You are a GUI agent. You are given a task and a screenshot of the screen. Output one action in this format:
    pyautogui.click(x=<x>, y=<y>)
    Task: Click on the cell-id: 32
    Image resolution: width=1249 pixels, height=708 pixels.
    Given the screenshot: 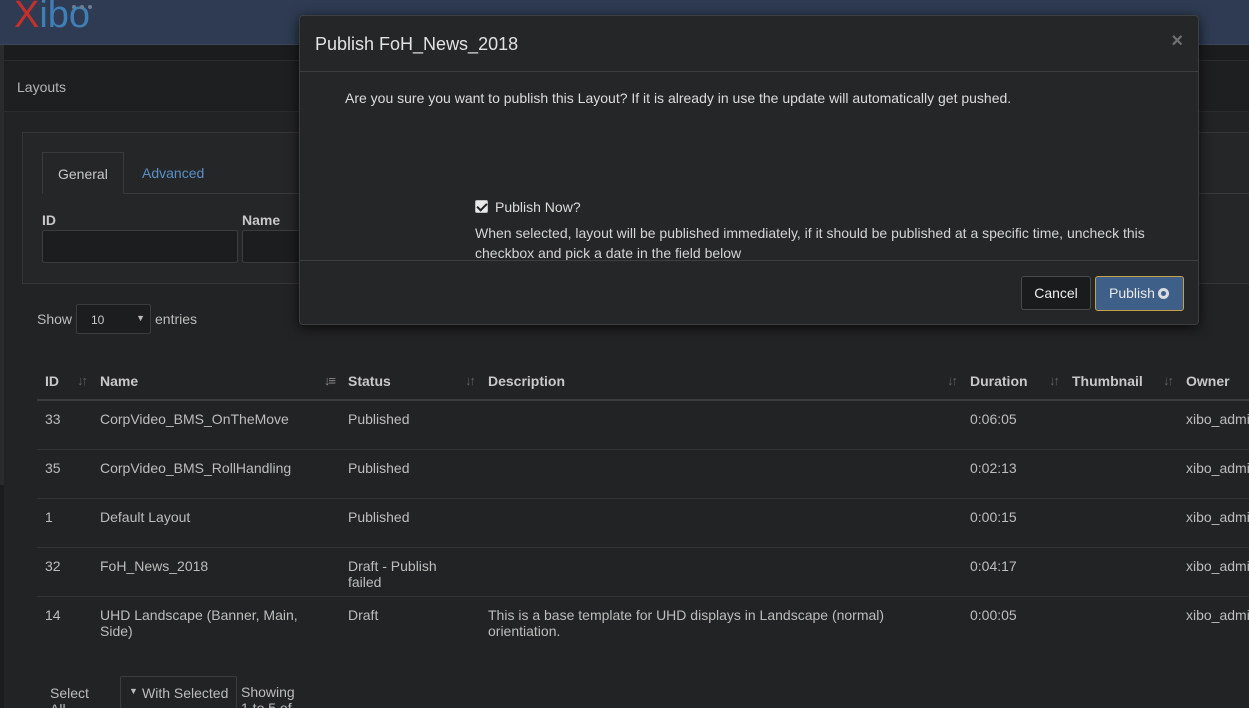 What is the action you would take?
    pyautogui.click(x=64, y=571)
    